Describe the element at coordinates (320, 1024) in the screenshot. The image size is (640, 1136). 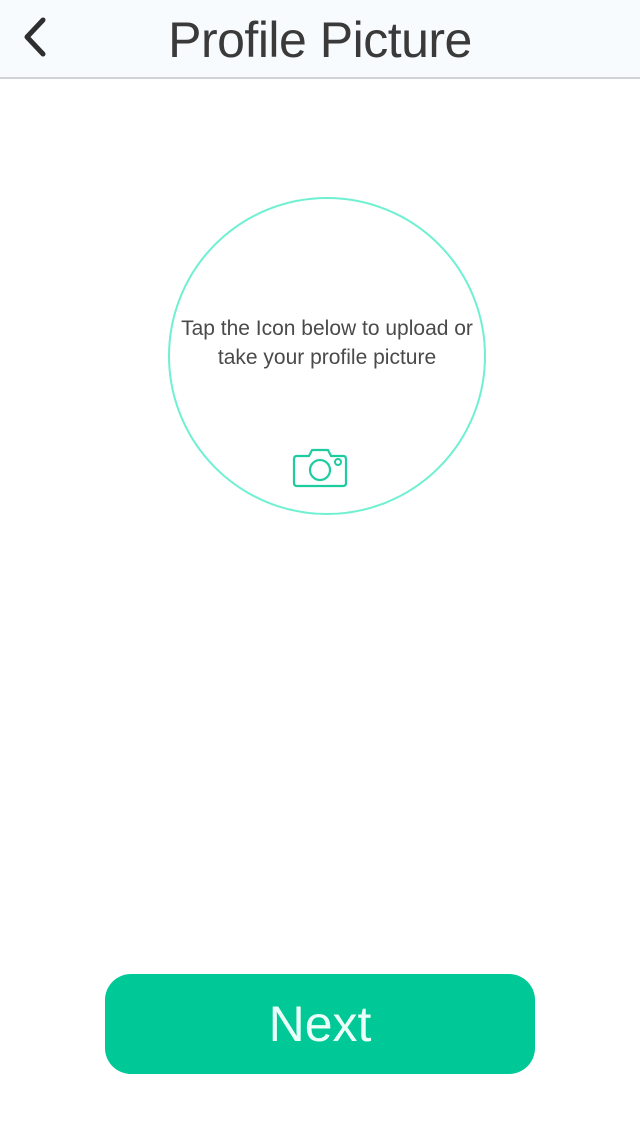
I see `next-button: Next` at that location.